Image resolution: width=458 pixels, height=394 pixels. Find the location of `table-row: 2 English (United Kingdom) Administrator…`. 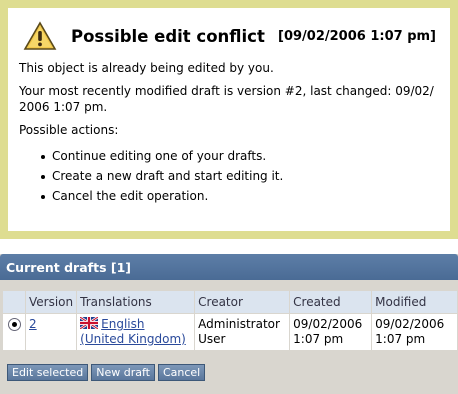

table-row: 2 English (United Kingdom) Administrator… is located at coordinates (230, 332).